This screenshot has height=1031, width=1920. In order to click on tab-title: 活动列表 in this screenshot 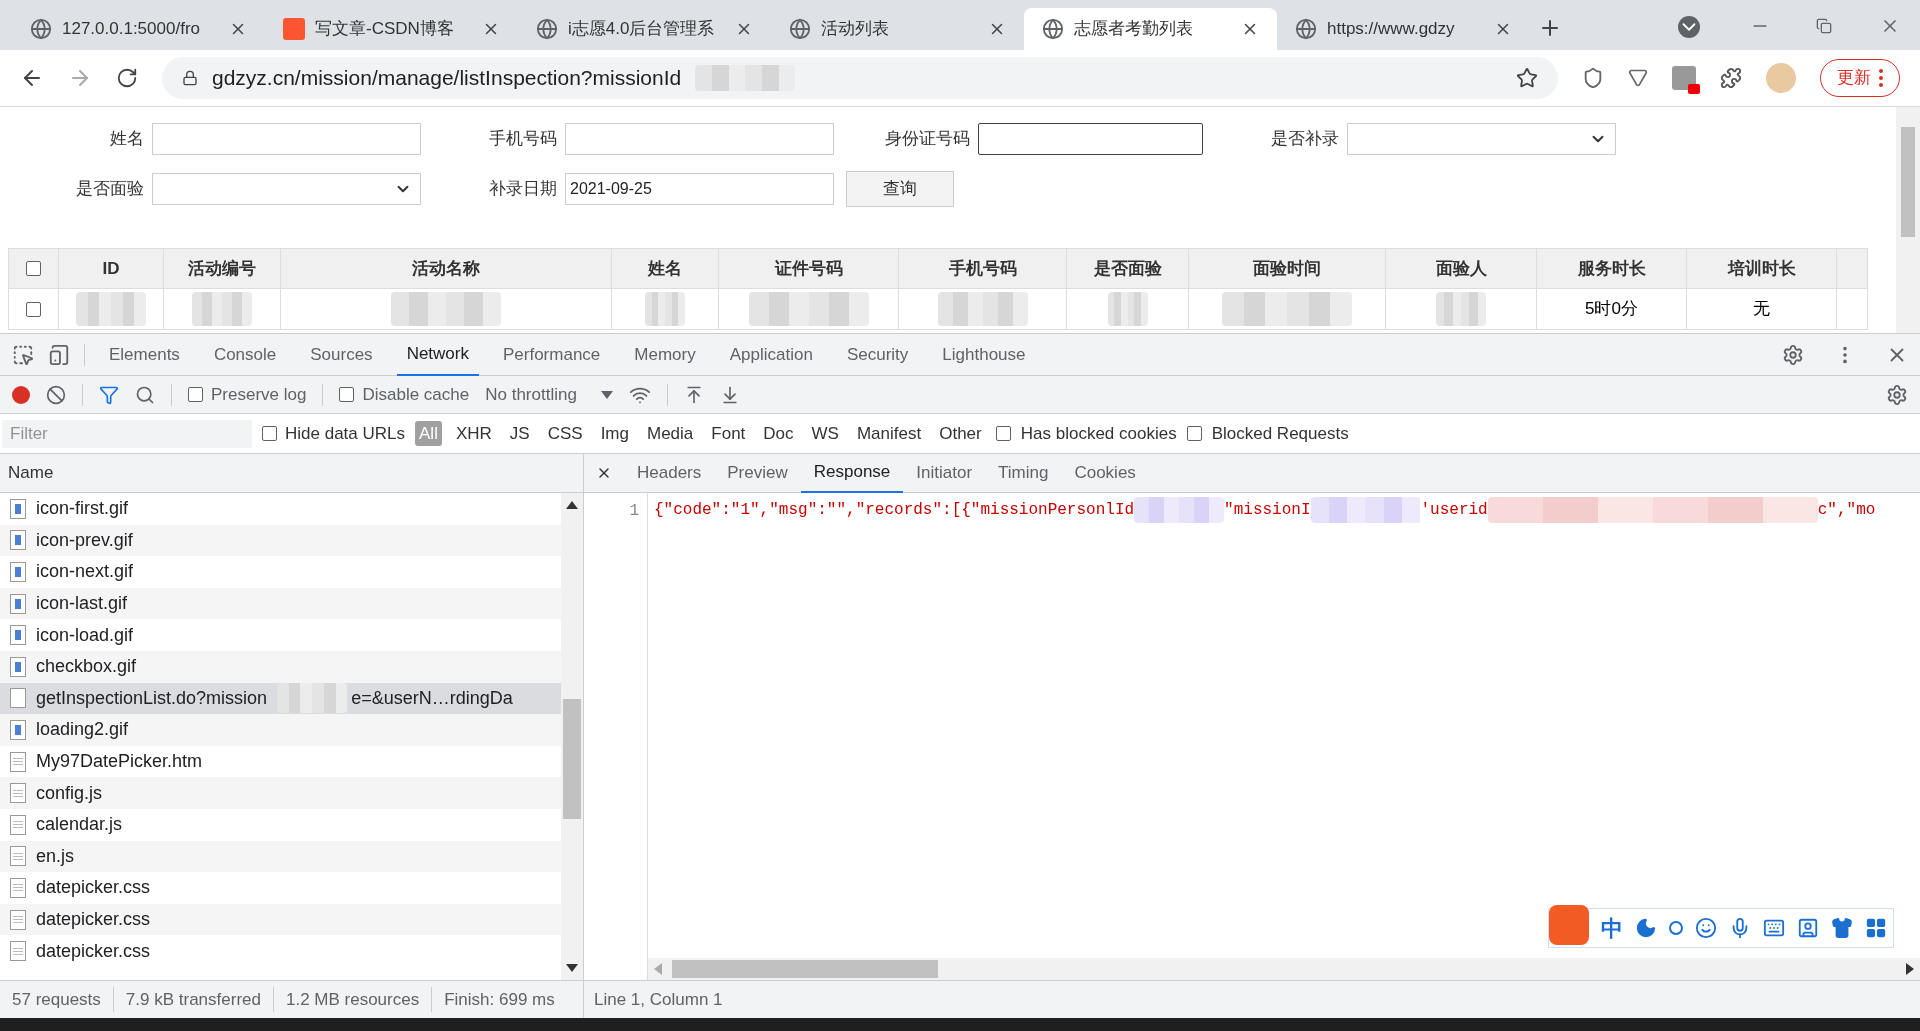, I will do `click(855, 29)`.